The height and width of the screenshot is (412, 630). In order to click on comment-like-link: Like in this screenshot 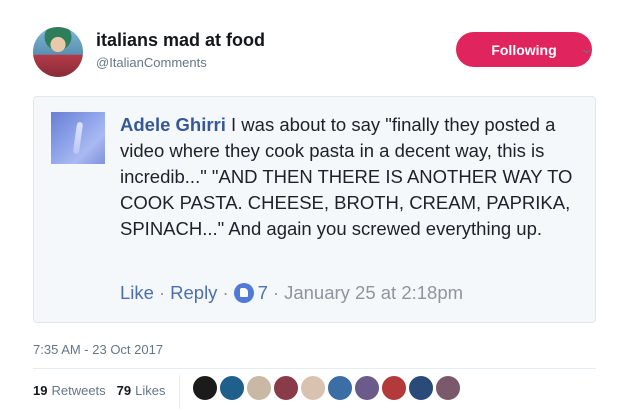, I will do `click(137, 292)`.